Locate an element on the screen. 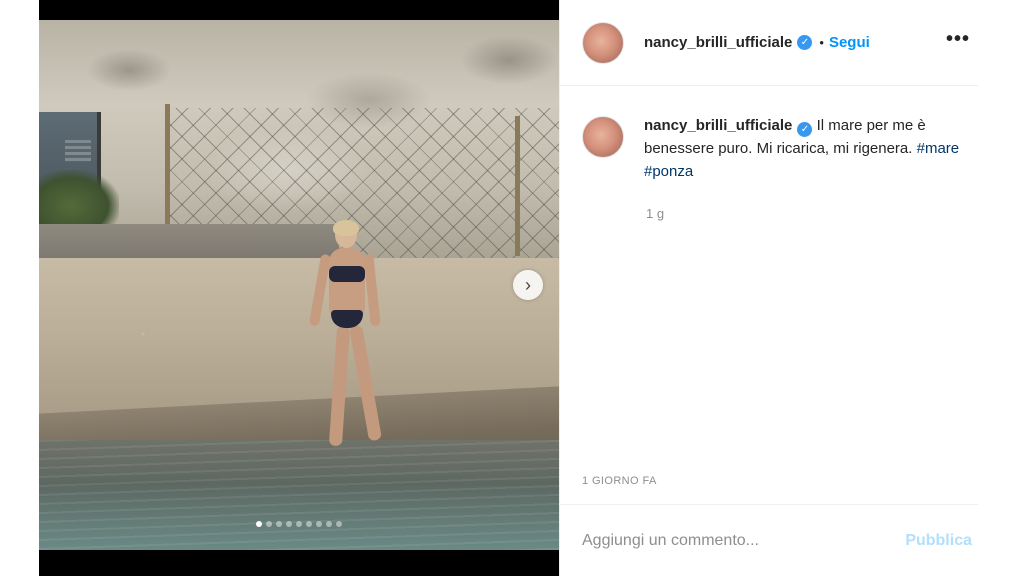 The height and width of the screenshot is (576, 1024). next-slide-button: › is located at coordinates (528, 285).